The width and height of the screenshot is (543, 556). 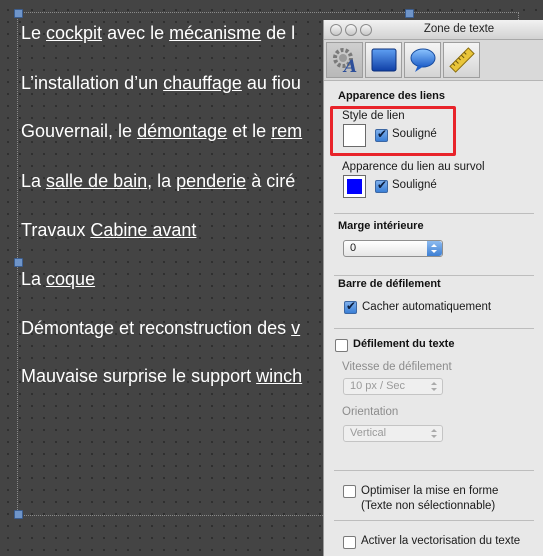 I want to click on close-button, so click(x=336, y=30).